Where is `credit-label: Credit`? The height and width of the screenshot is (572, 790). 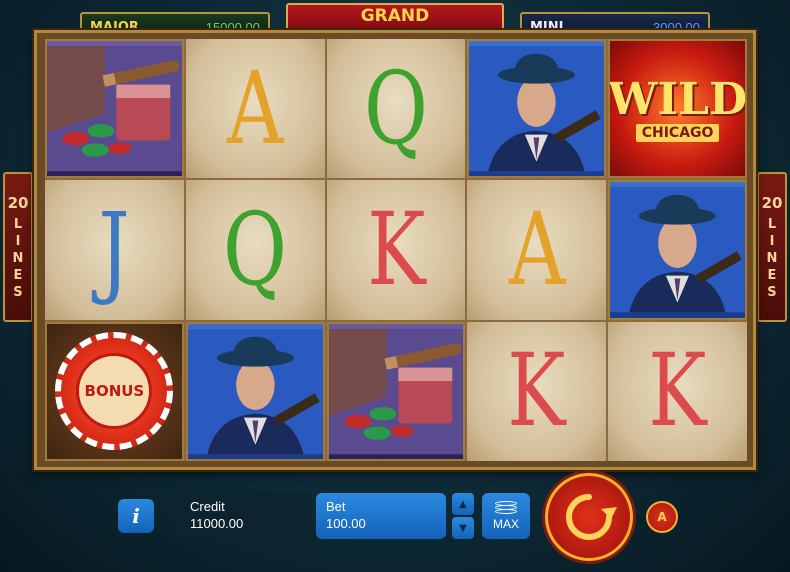 credit-label: Credit is located at coordinates (207, 506).